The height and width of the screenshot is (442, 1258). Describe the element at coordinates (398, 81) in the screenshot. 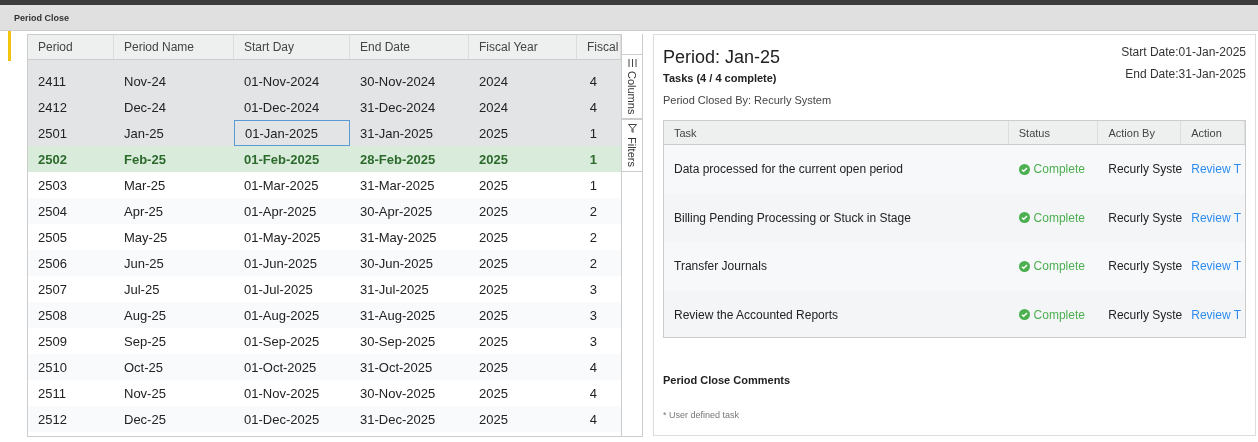

I see `table-cell-text: 30-Nov-2024` at that location.